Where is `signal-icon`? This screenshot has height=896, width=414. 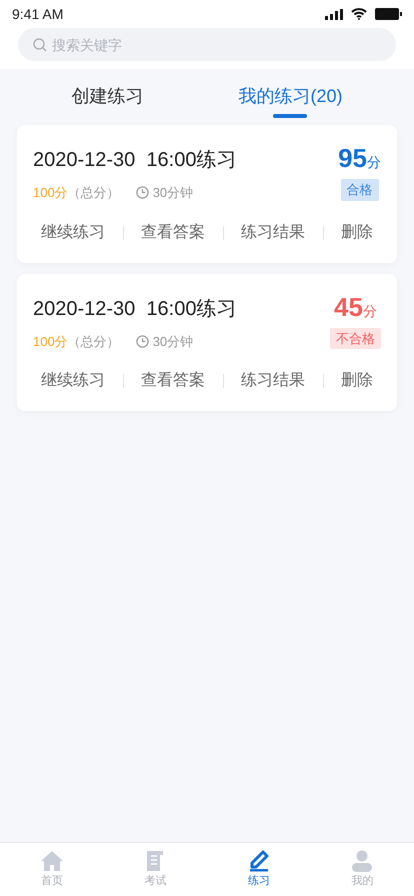 signal-icon is located at coordinates (334, 14).